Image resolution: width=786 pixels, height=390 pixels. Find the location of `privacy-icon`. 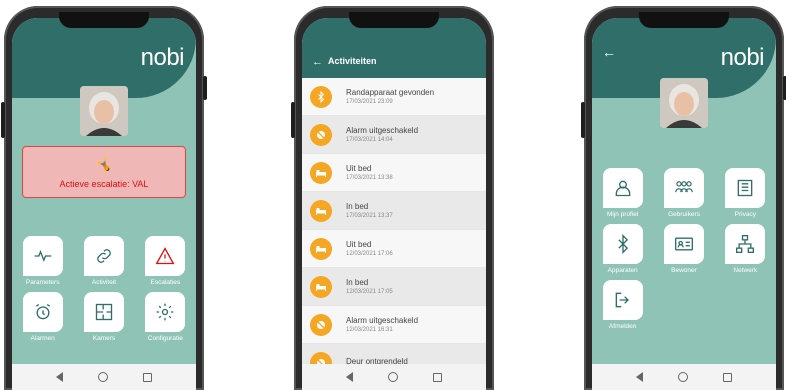

privacy-icon is located at coordinates (745, 188).